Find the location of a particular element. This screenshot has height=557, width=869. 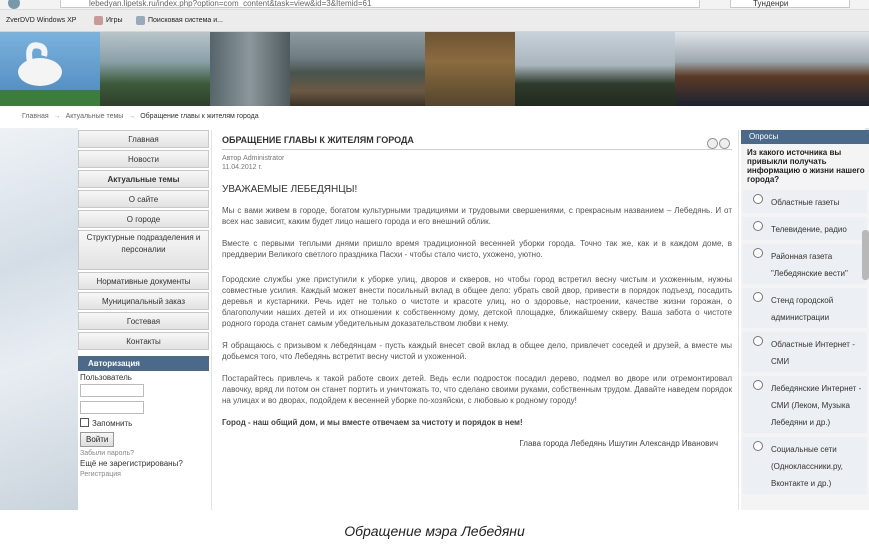

poll-option-label: Областные Интернет - СМИ is located at coordinates (813, 353).